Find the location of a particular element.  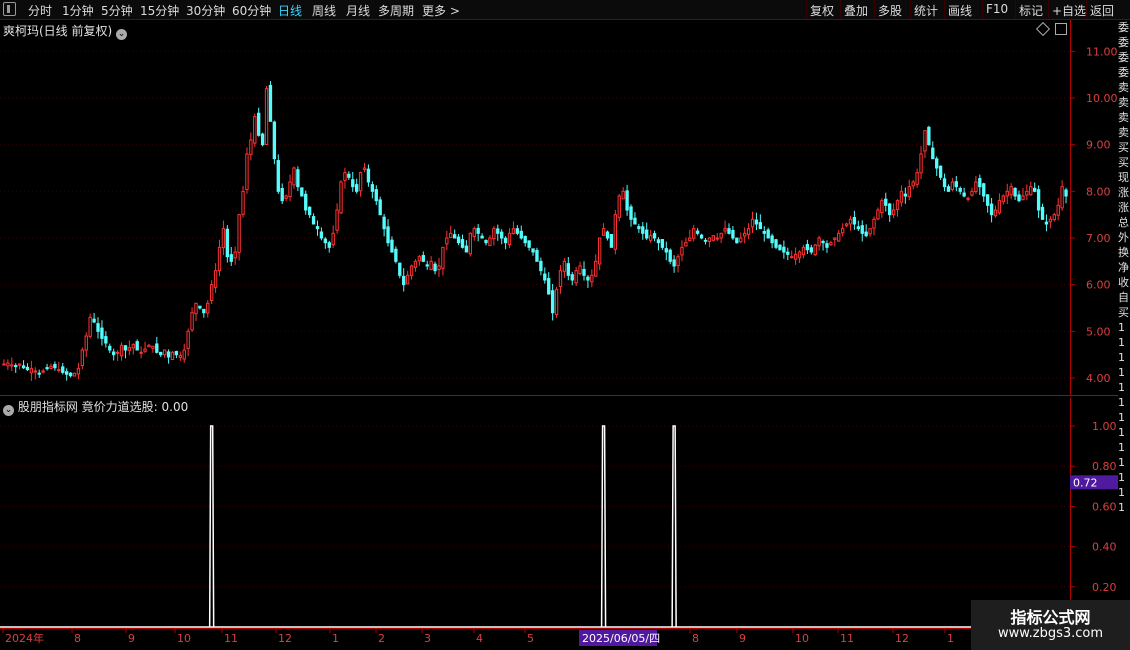

period-tab-4: 30分钟 is located at coordinates (205, 10).